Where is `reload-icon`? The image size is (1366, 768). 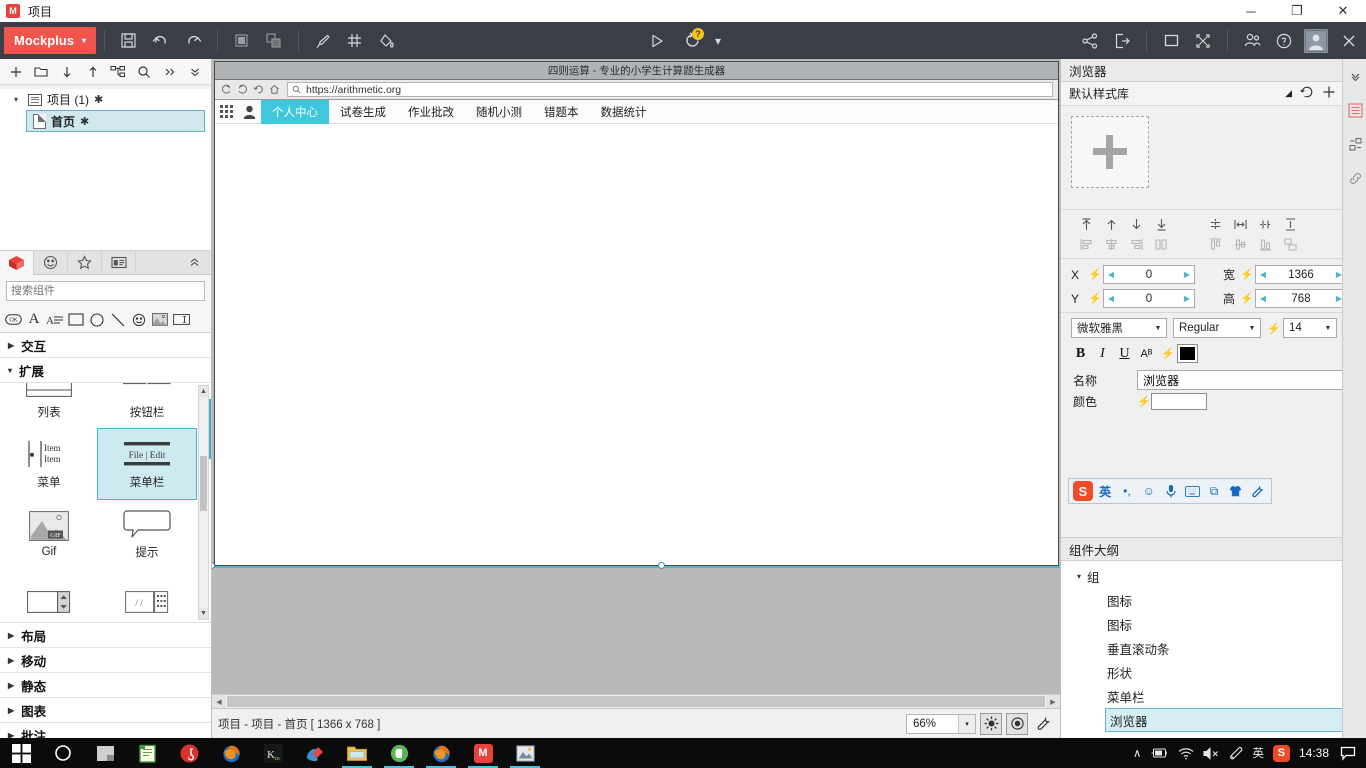 reload-icon is located at coordinates (258, 90).